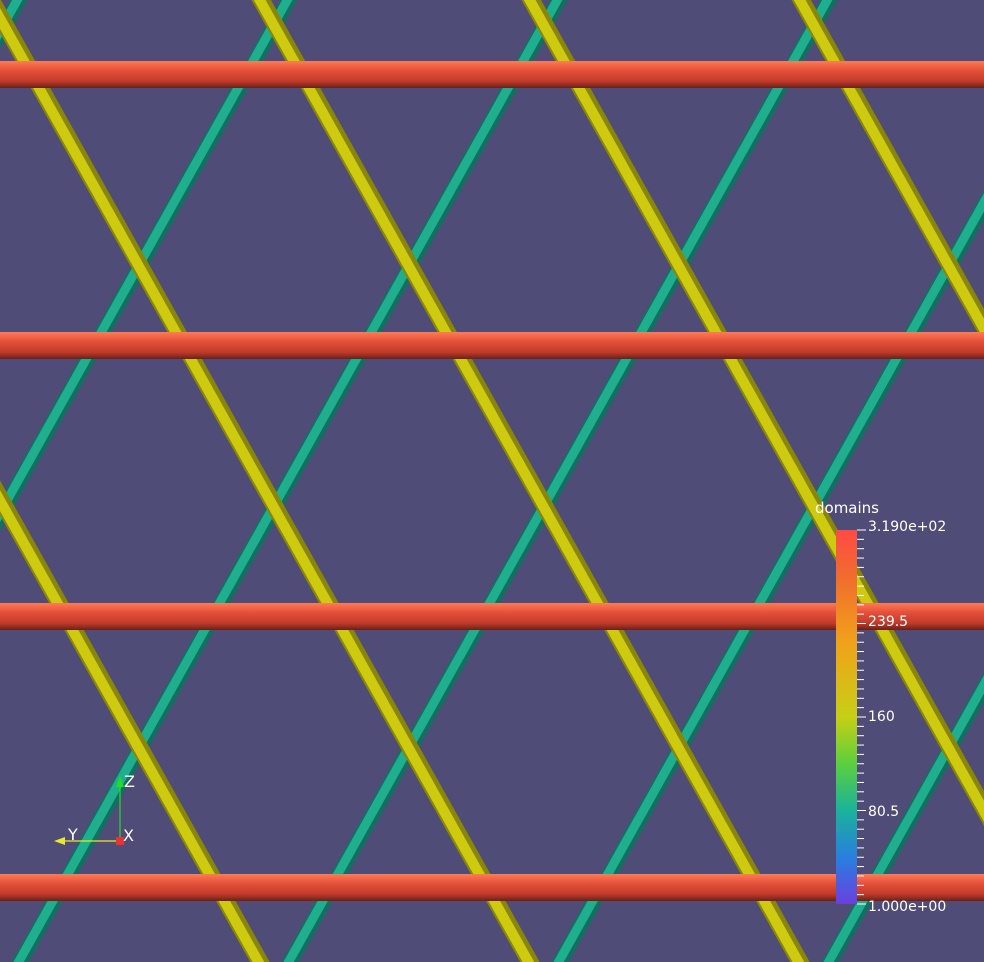  I want to click on z-axis-label: Z, so click(129, 781).